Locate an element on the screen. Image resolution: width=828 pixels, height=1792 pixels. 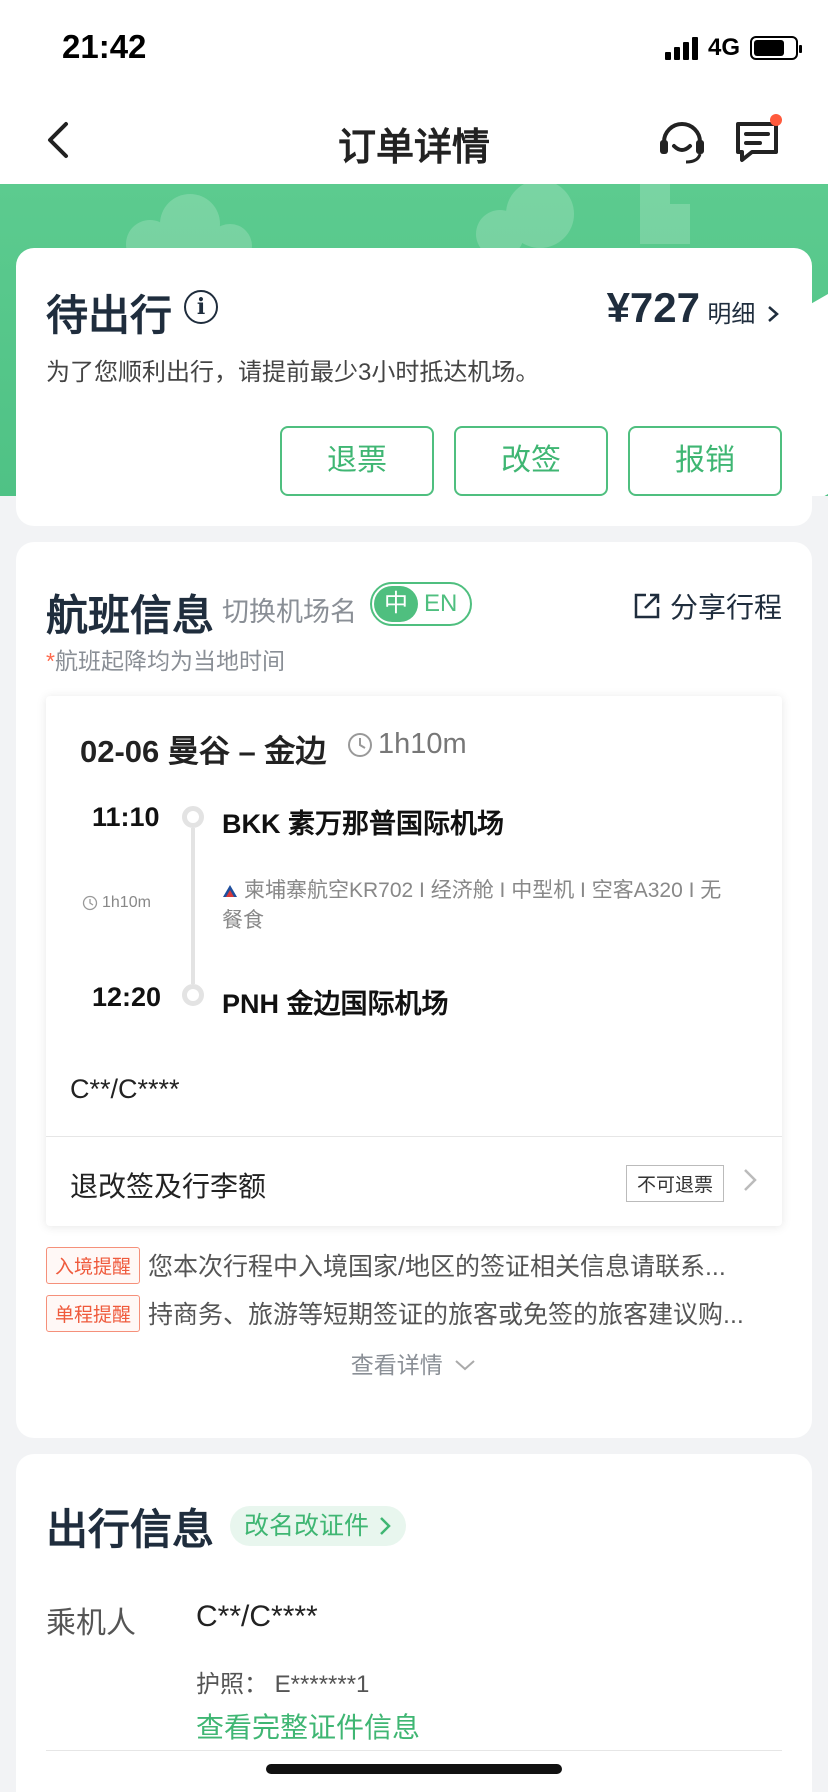
price-detail-link: 明细 is located at coordinates (743, 311).